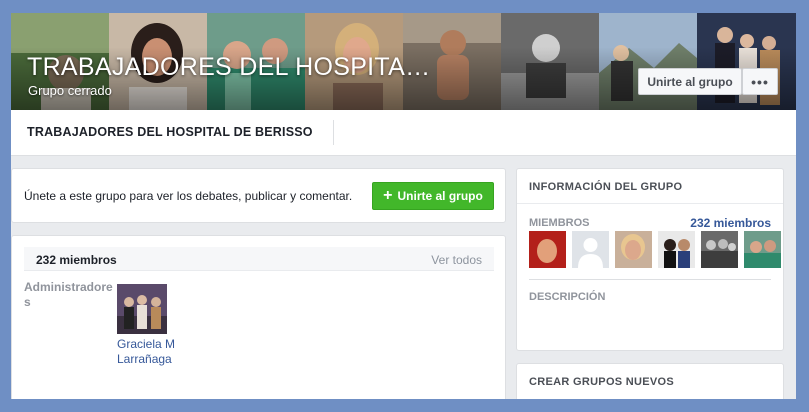  What do you see at coordinates (388, 195) in the screenshot?
I see `plus-icon: +` at bounding box center [388, 195].